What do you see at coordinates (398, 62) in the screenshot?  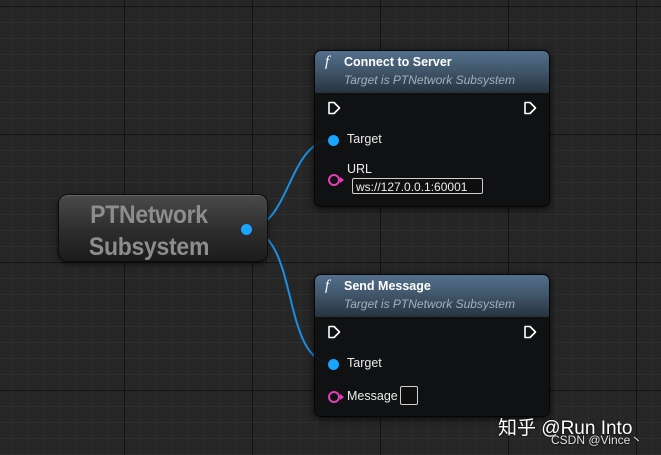 I see `node-title: Connect to Server` at bounding box center [398, 62].